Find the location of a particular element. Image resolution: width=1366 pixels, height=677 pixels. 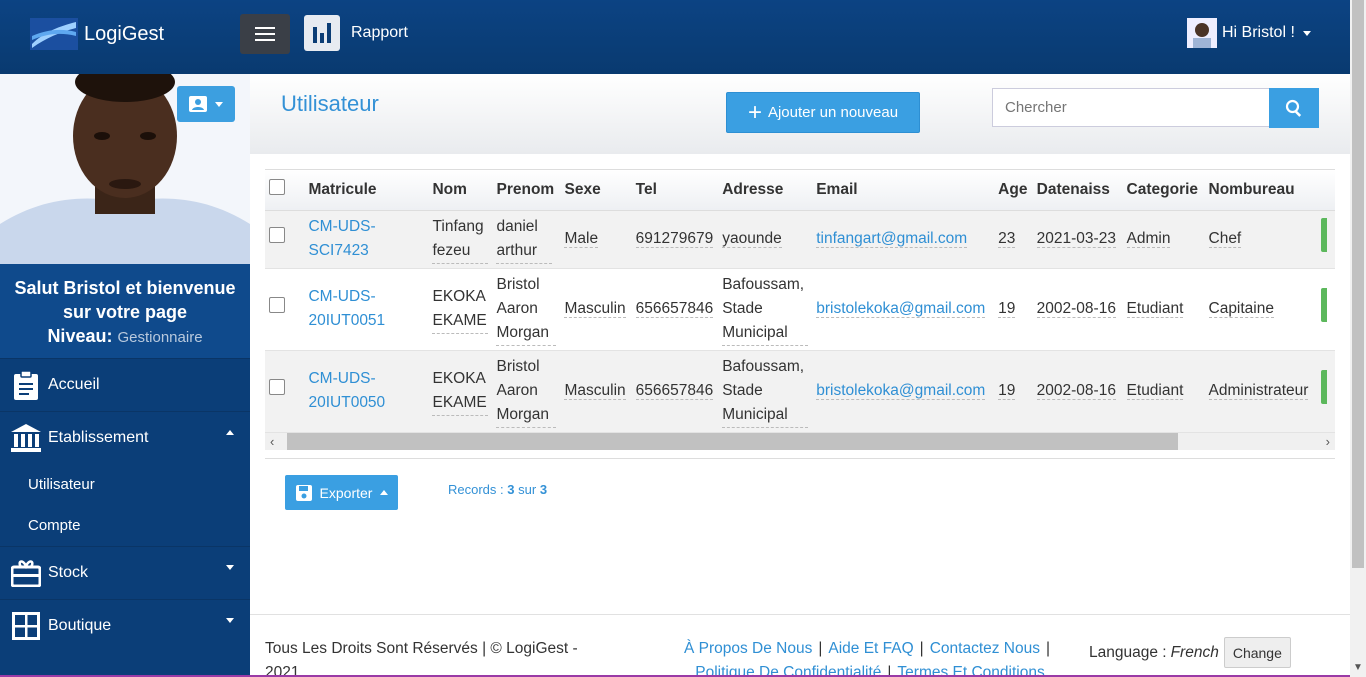

cell-categorie: Admin is located at coordinates (1148, 239).